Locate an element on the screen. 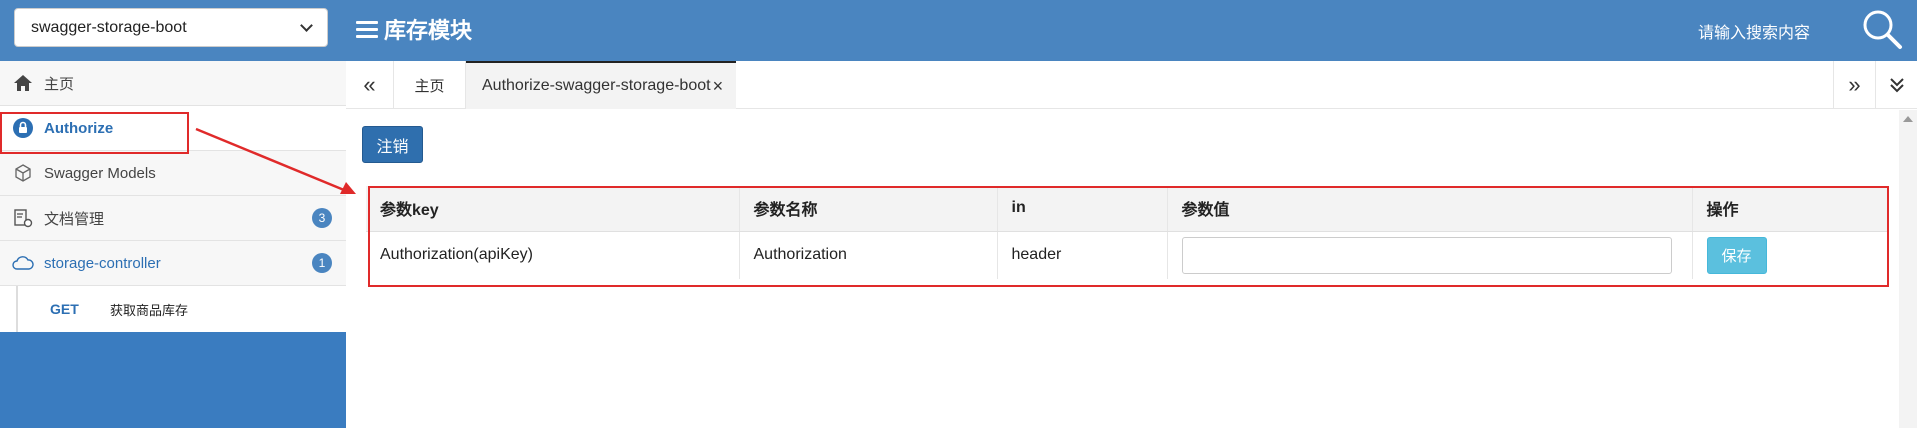  chevron-down-icon is located at coordinates (306, 25).